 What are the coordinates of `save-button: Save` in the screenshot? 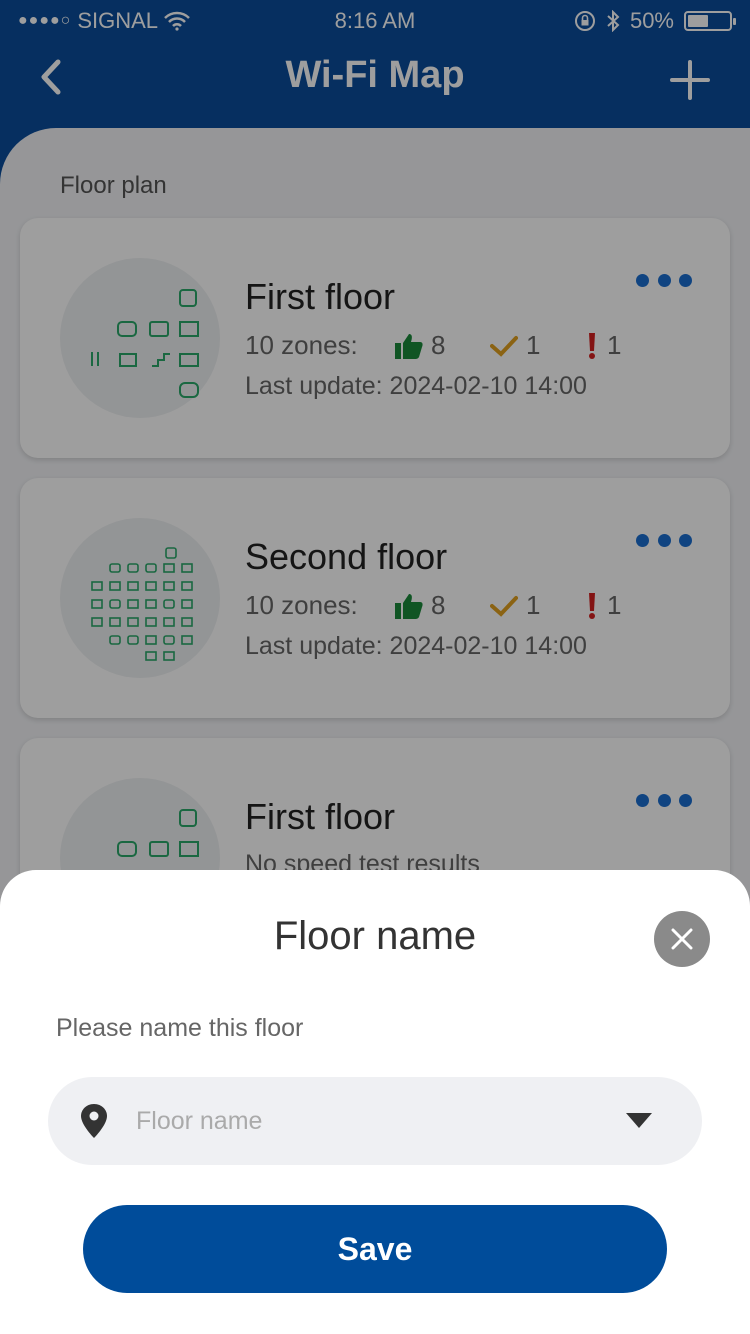 It's located at (375, 1249).